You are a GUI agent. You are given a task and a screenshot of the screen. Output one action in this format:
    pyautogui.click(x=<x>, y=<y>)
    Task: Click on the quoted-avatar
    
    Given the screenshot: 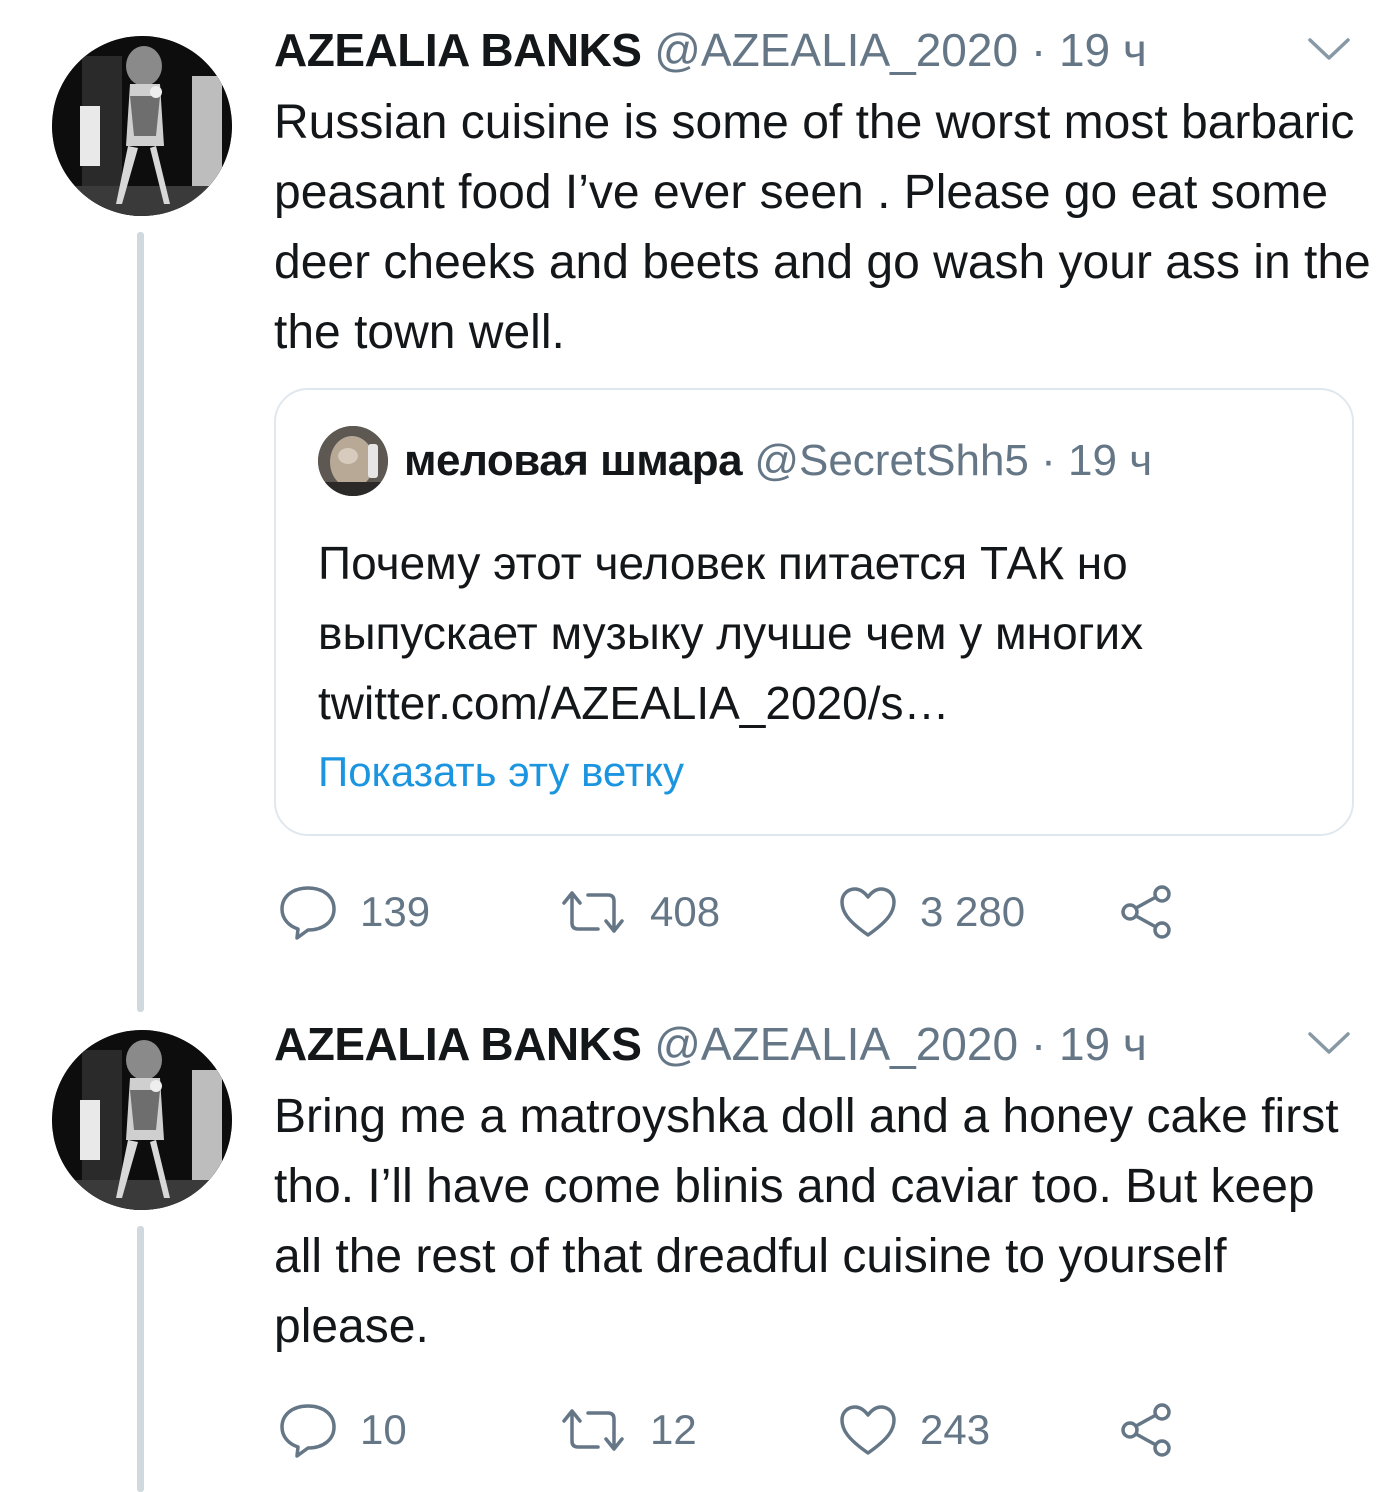 What is the action you would take?
    pyautogui.click(x=353, y=461)
    